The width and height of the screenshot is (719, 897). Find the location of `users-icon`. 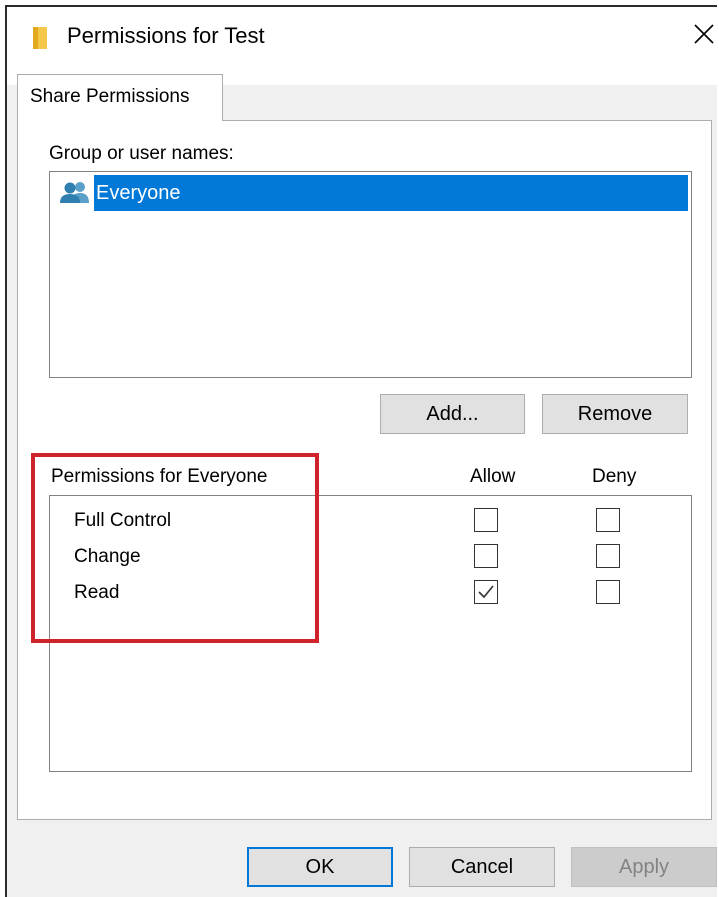

users-icon is located at coordinates (74, 192).